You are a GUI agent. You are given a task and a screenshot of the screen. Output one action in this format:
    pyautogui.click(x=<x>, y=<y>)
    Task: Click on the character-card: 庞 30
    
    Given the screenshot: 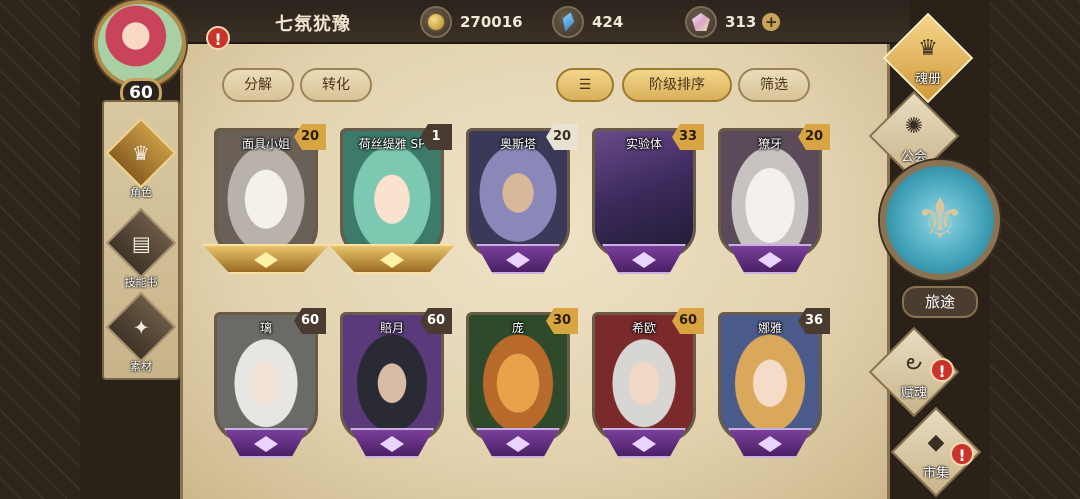 What is the action you would take?
    pyautogui.click(x=522, y=383)
    